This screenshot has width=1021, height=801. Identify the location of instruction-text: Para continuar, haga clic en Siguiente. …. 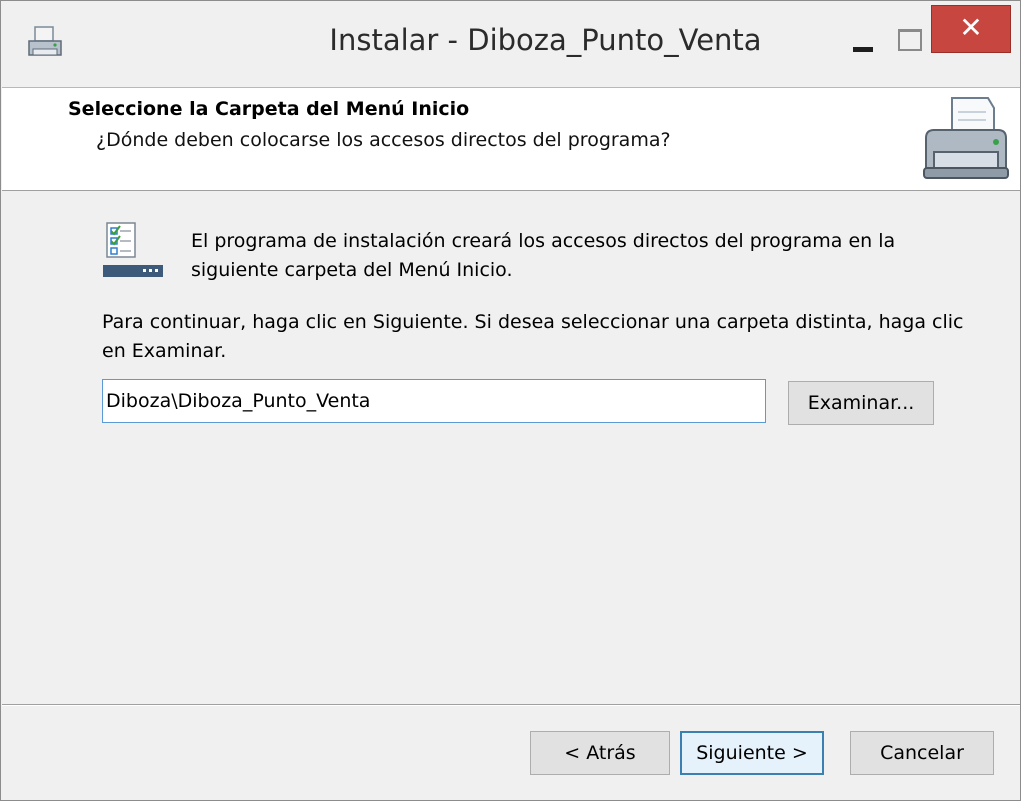
(533, 336).